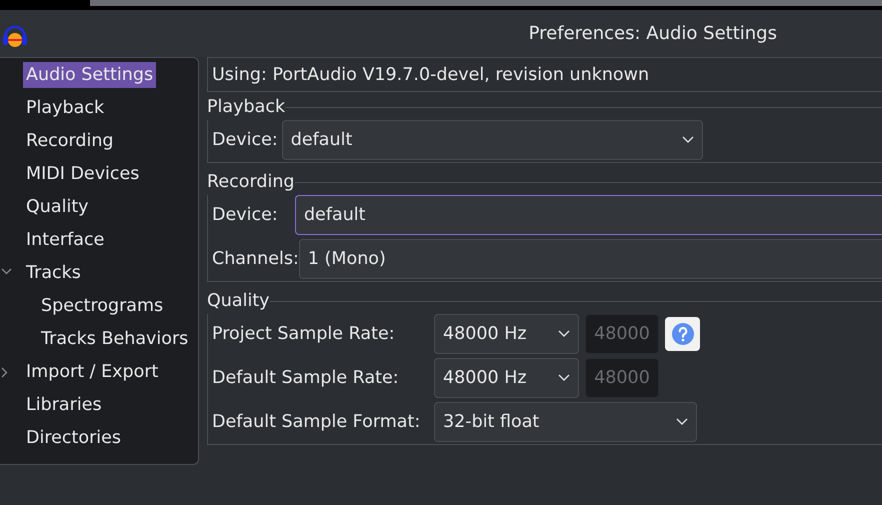  I want to click on group-title: Recording, so click(251, 182).